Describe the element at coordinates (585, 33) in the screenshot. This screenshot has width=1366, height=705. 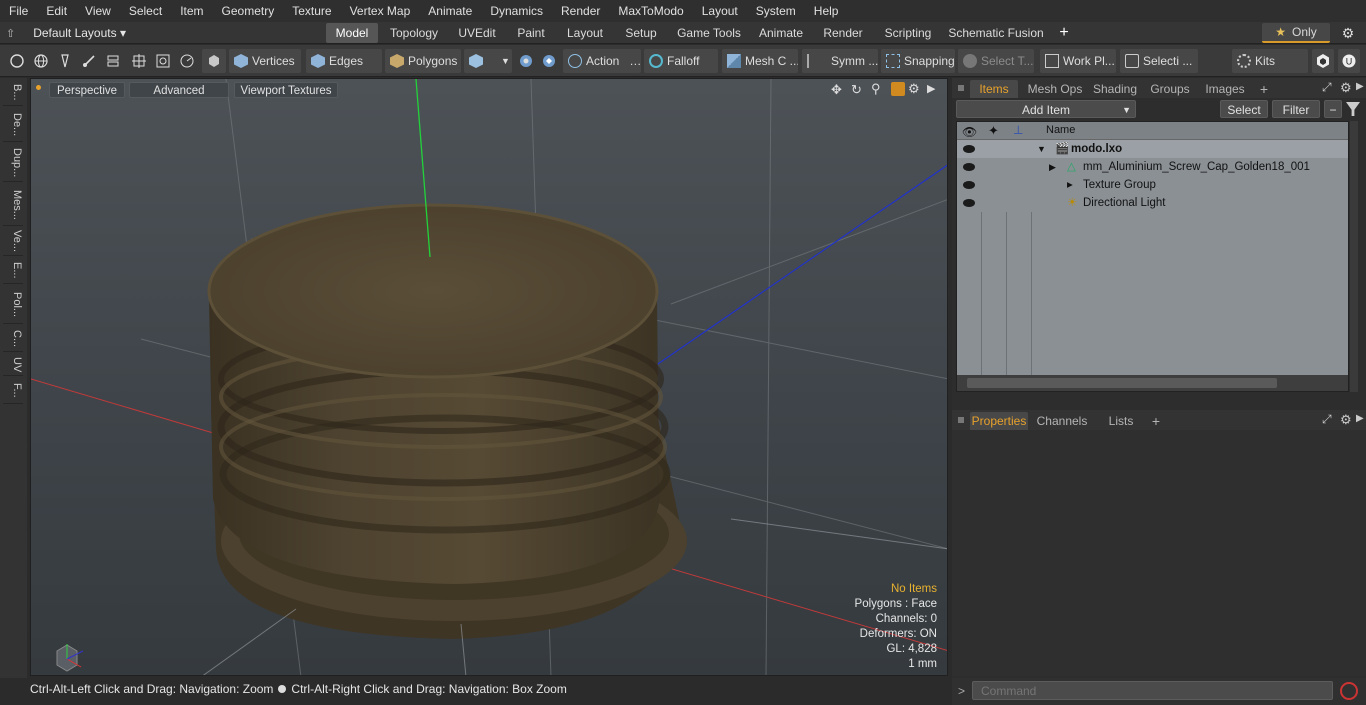
I see `tab-layout: Layout` at that location.